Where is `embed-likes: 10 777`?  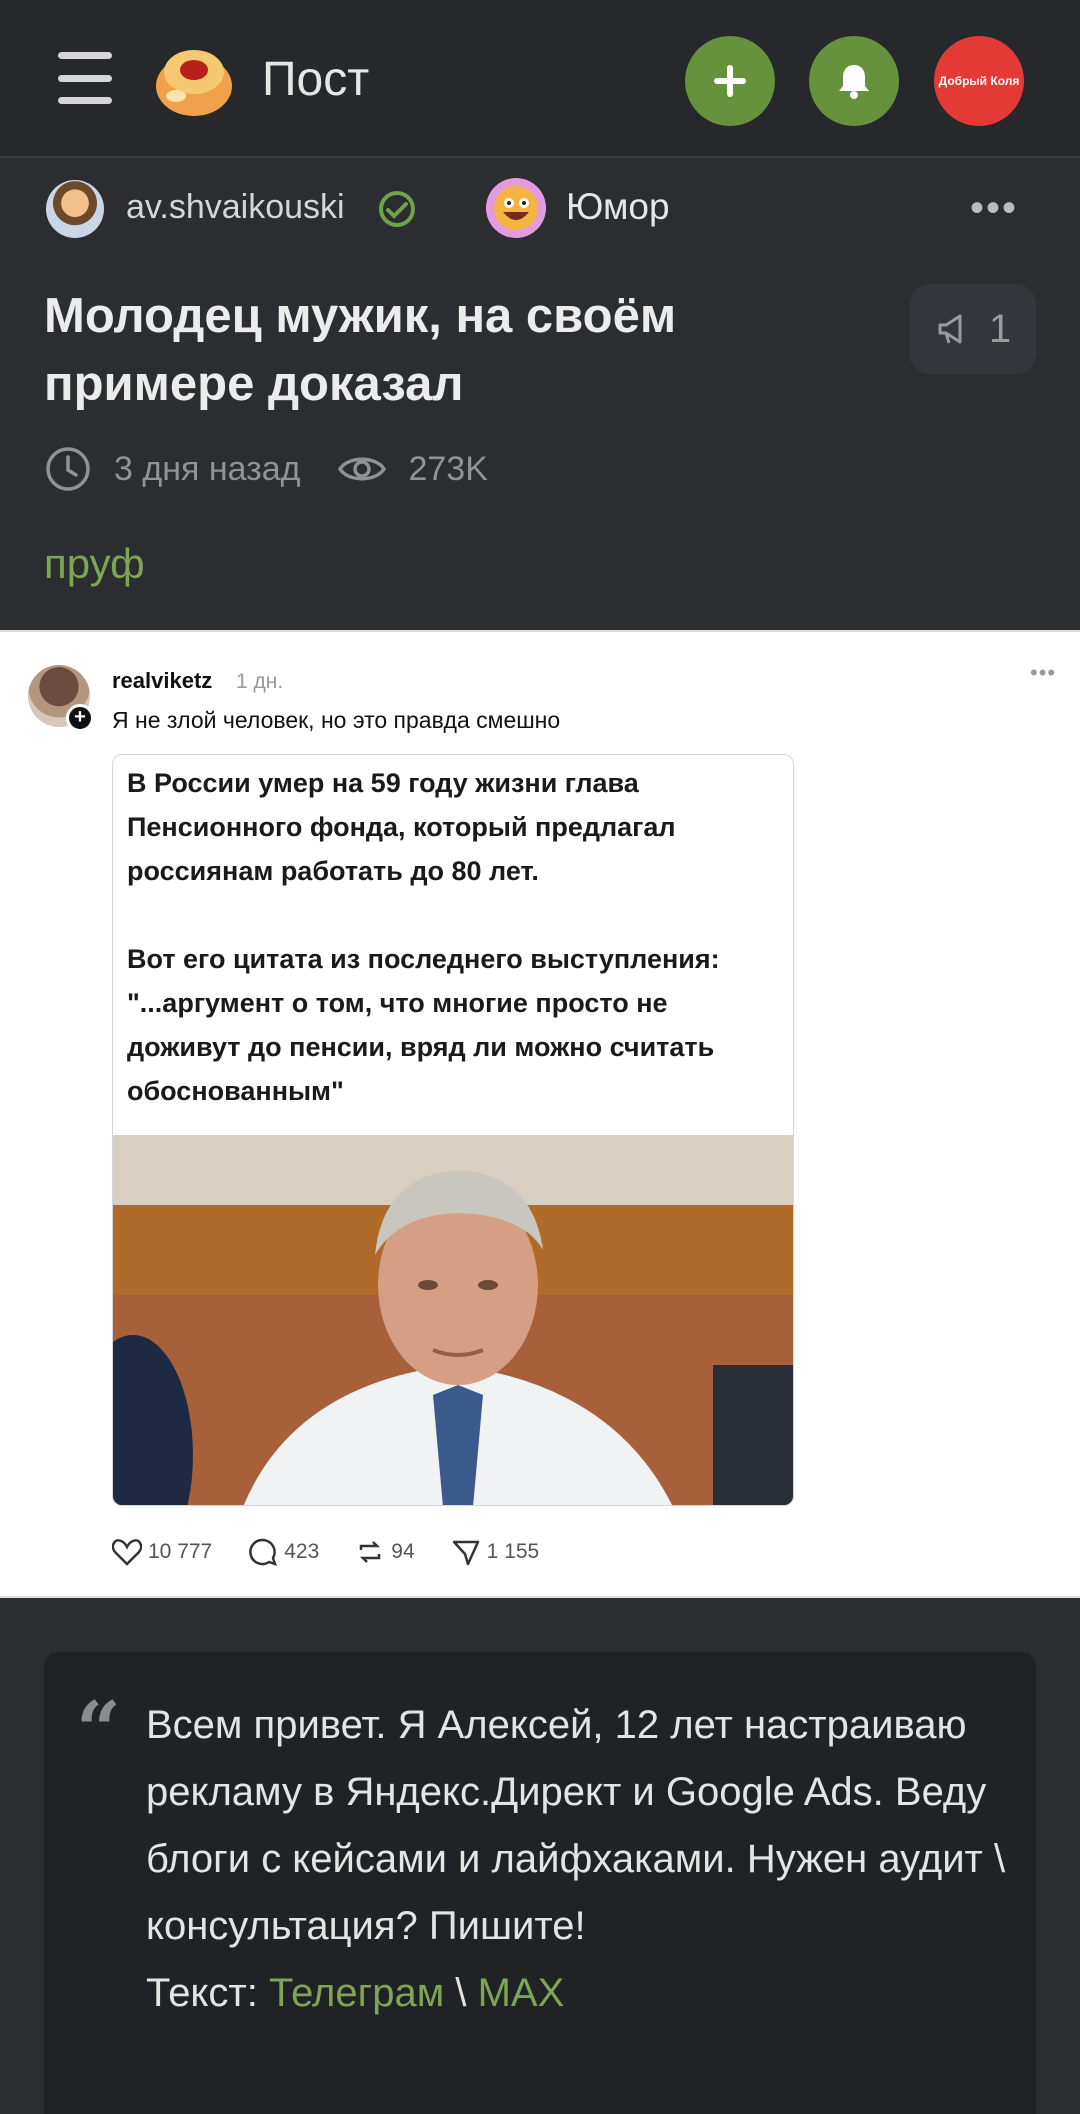
embed-likes: 10 777 is located at coordinates (162, 1552).